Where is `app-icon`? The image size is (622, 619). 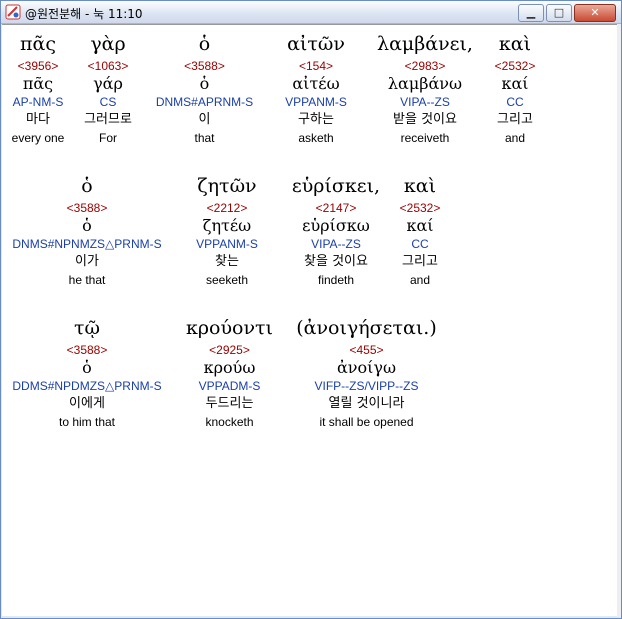 app-icon is located at coordinates (13, 12).